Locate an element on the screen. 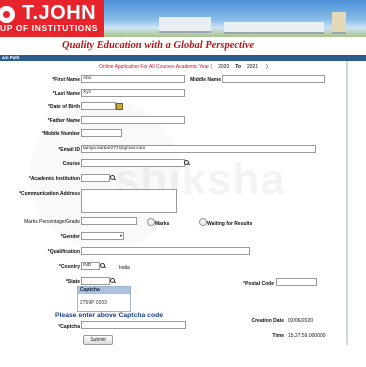  email-field: taniya.sarkar277@gmail.com is located at coordinates (198, 149).